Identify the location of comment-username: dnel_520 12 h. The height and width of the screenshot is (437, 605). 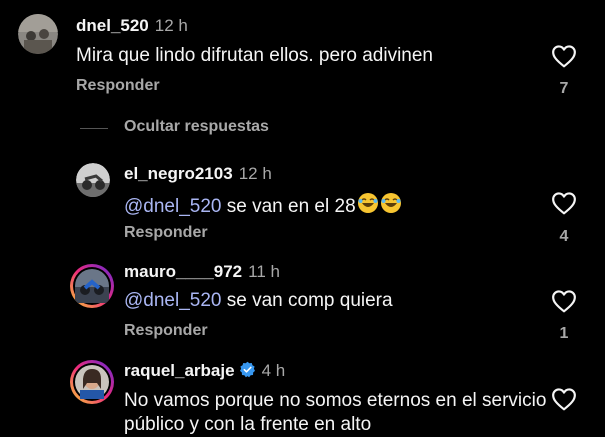
(132, 26).